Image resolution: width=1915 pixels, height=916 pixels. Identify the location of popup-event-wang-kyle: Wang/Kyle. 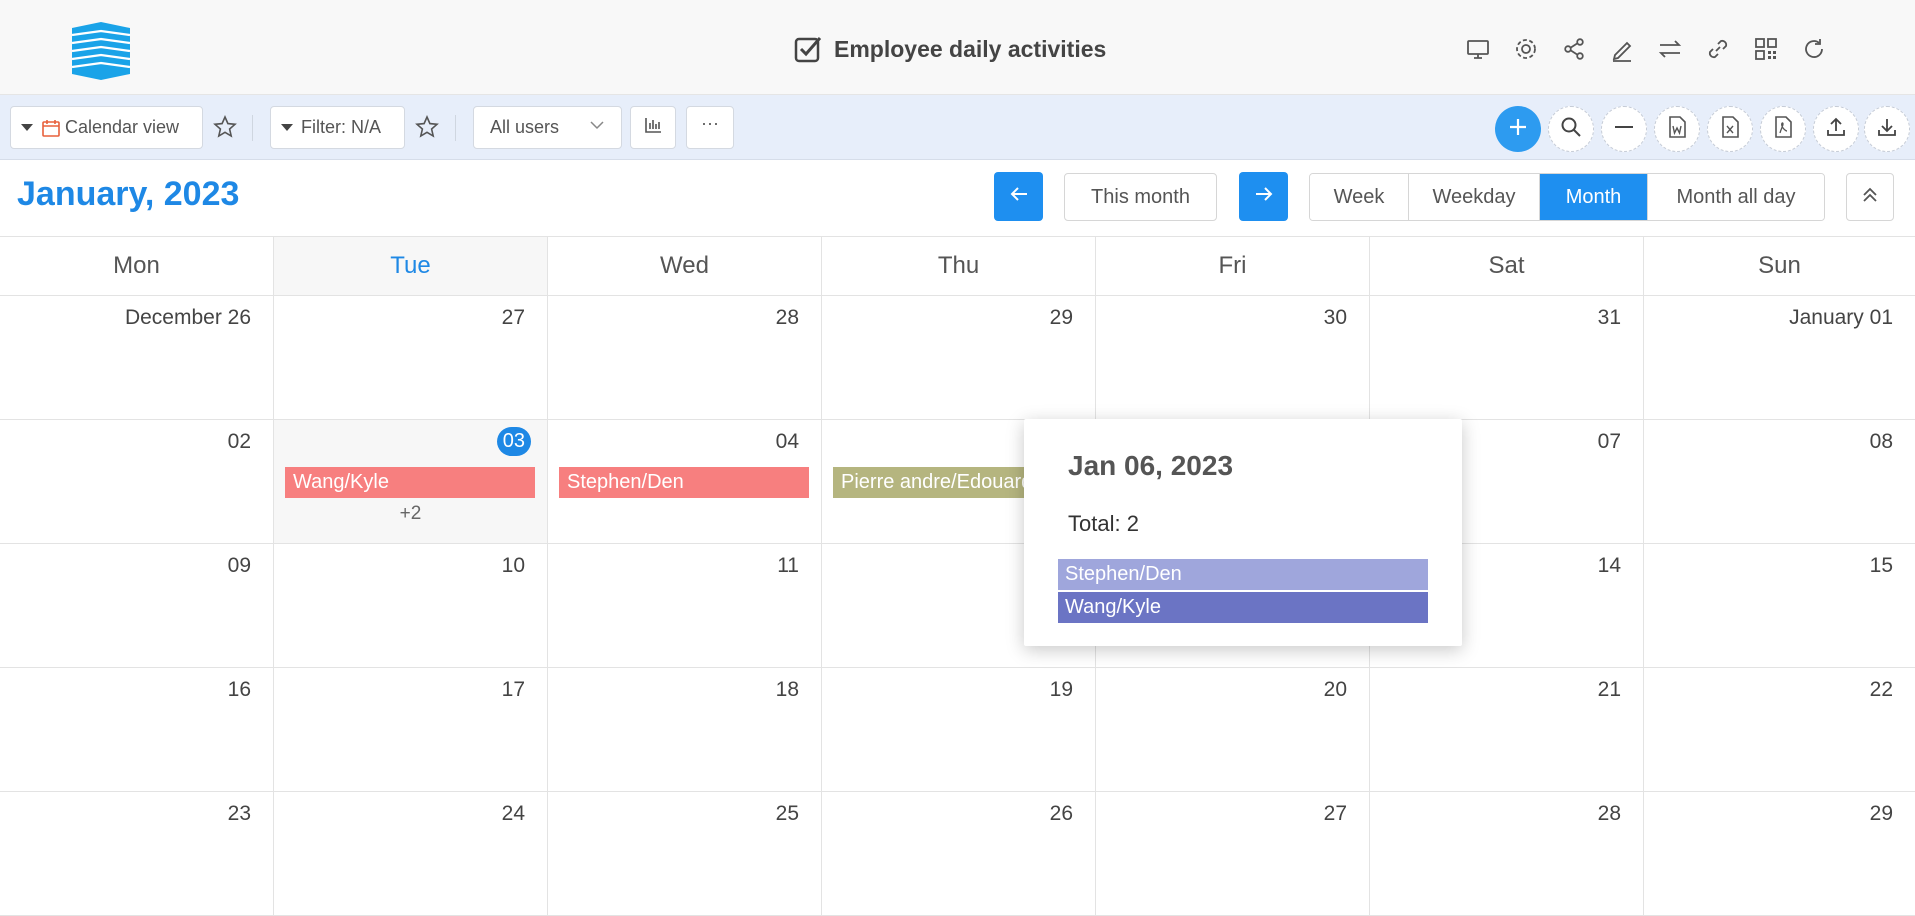
(1243, 607).